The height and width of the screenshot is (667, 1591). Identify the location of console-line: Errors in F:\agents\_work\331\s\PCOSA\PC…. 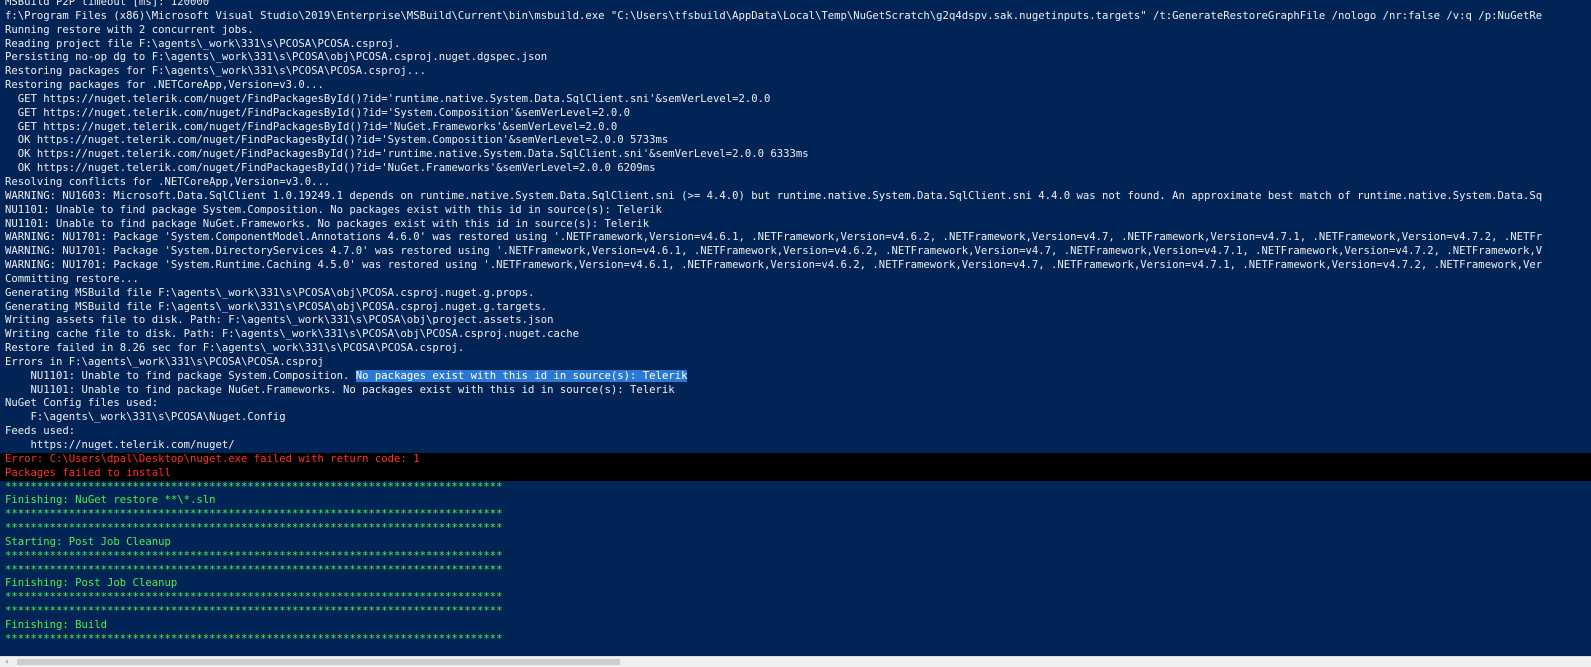
(798, 363).